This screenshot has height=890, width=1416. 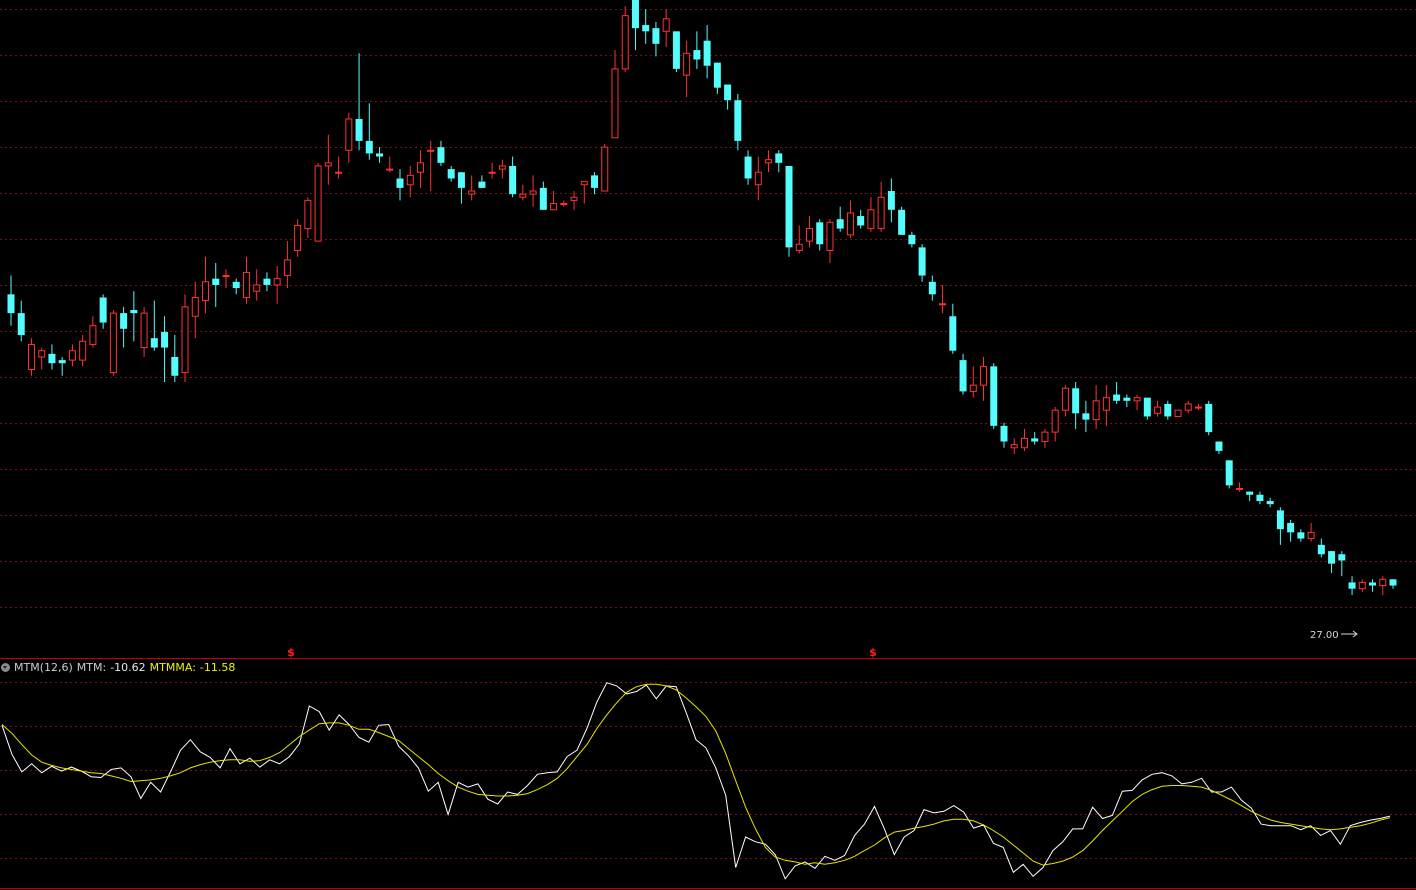 I want to click on collapse-toggle-icon, so click(x=5, y=667).